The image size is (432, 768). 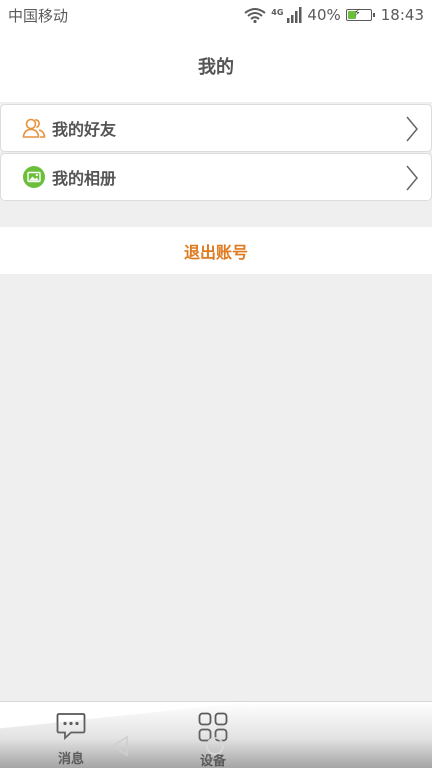 I want to click on page-header: 我的, so click(x=216, y=66).